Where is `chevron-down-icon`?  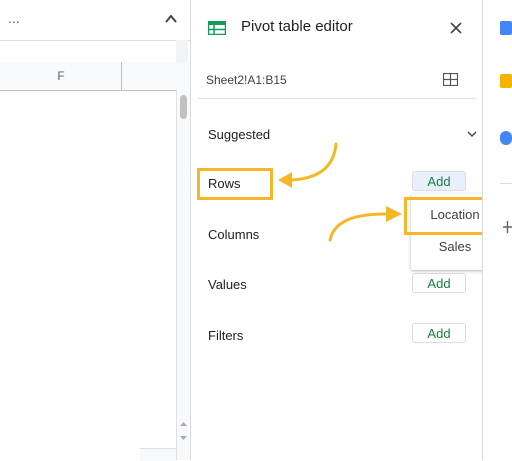
chevron-down-icon is located at coordinates (472, 134).